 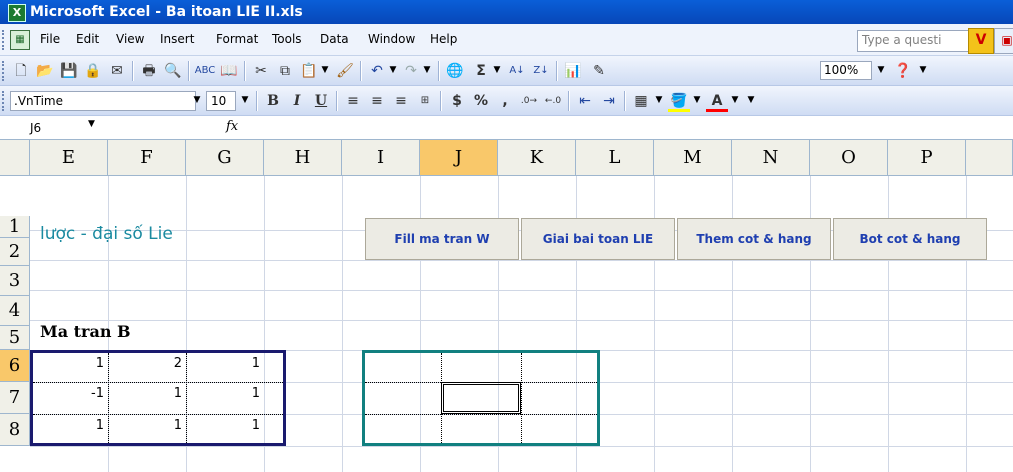 What do you see at coordinates (205, 71) in the screenshot?
I see `spelling-icon: ABC` at bounding box center [205, 71].